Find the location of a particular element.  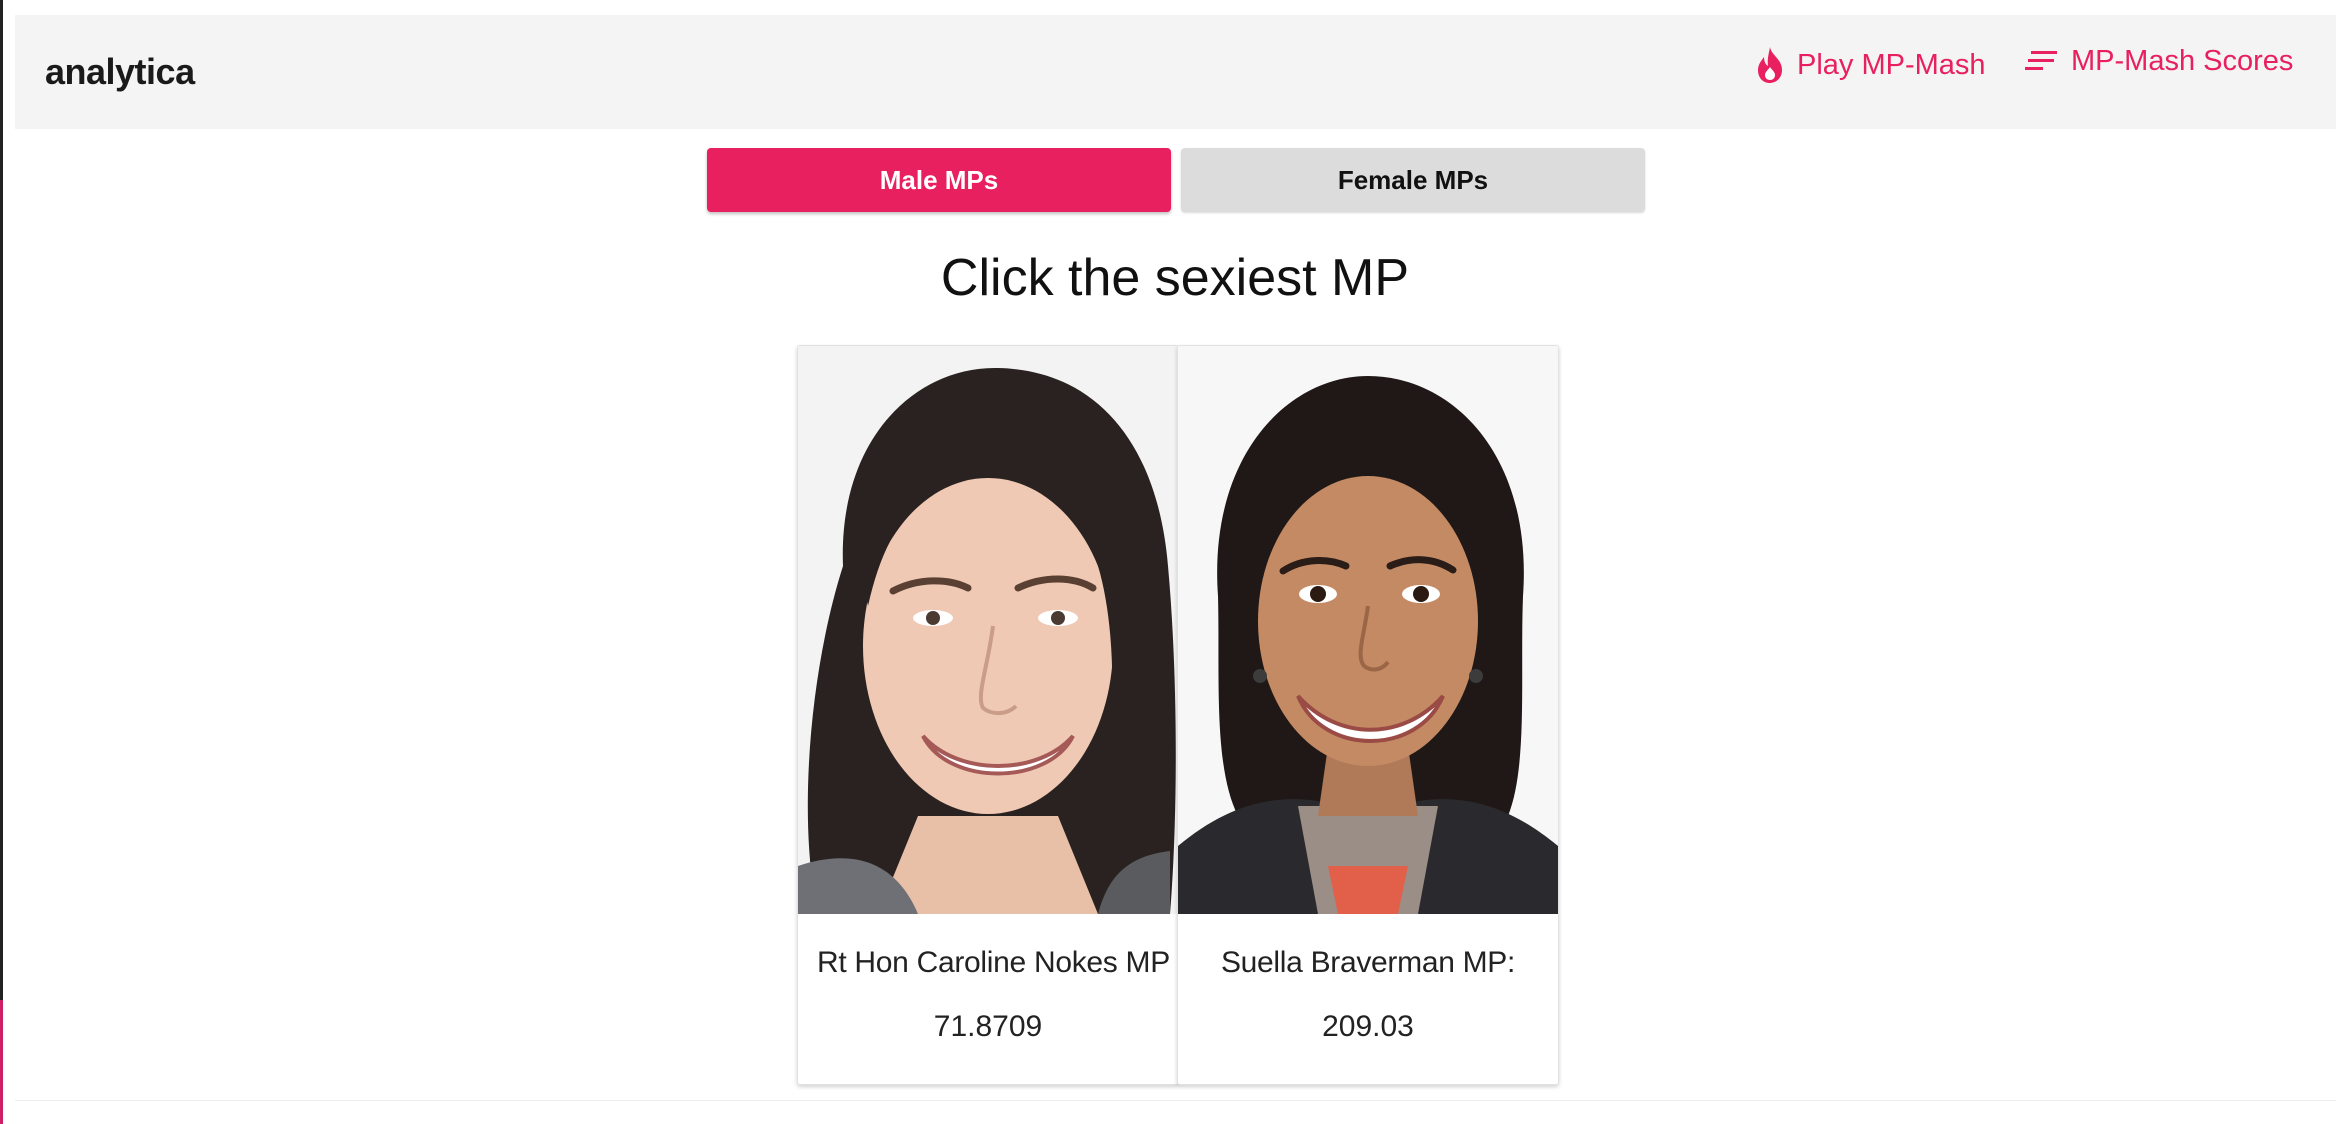

sort-lines-icon is located at coordinates (2042, 62).